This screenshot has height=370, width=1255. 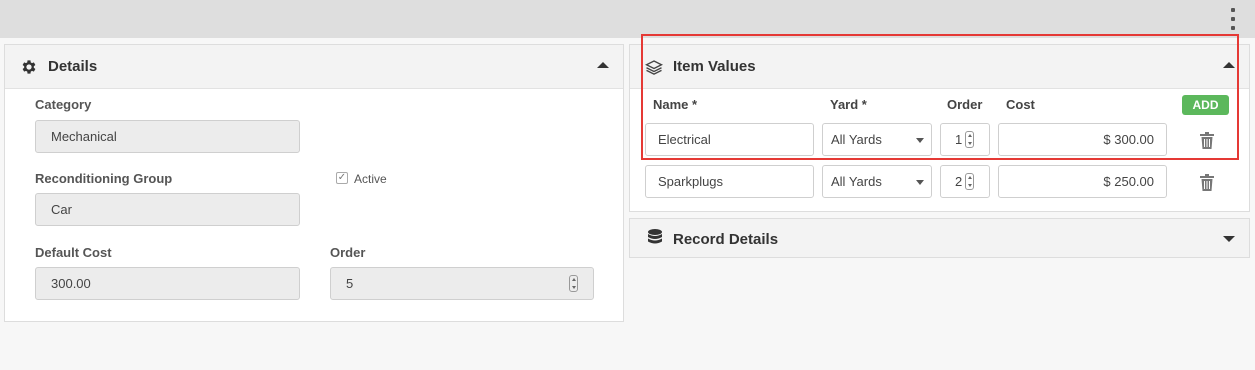 I want to click on add-button: ADD, so click(x=1205, y=105).